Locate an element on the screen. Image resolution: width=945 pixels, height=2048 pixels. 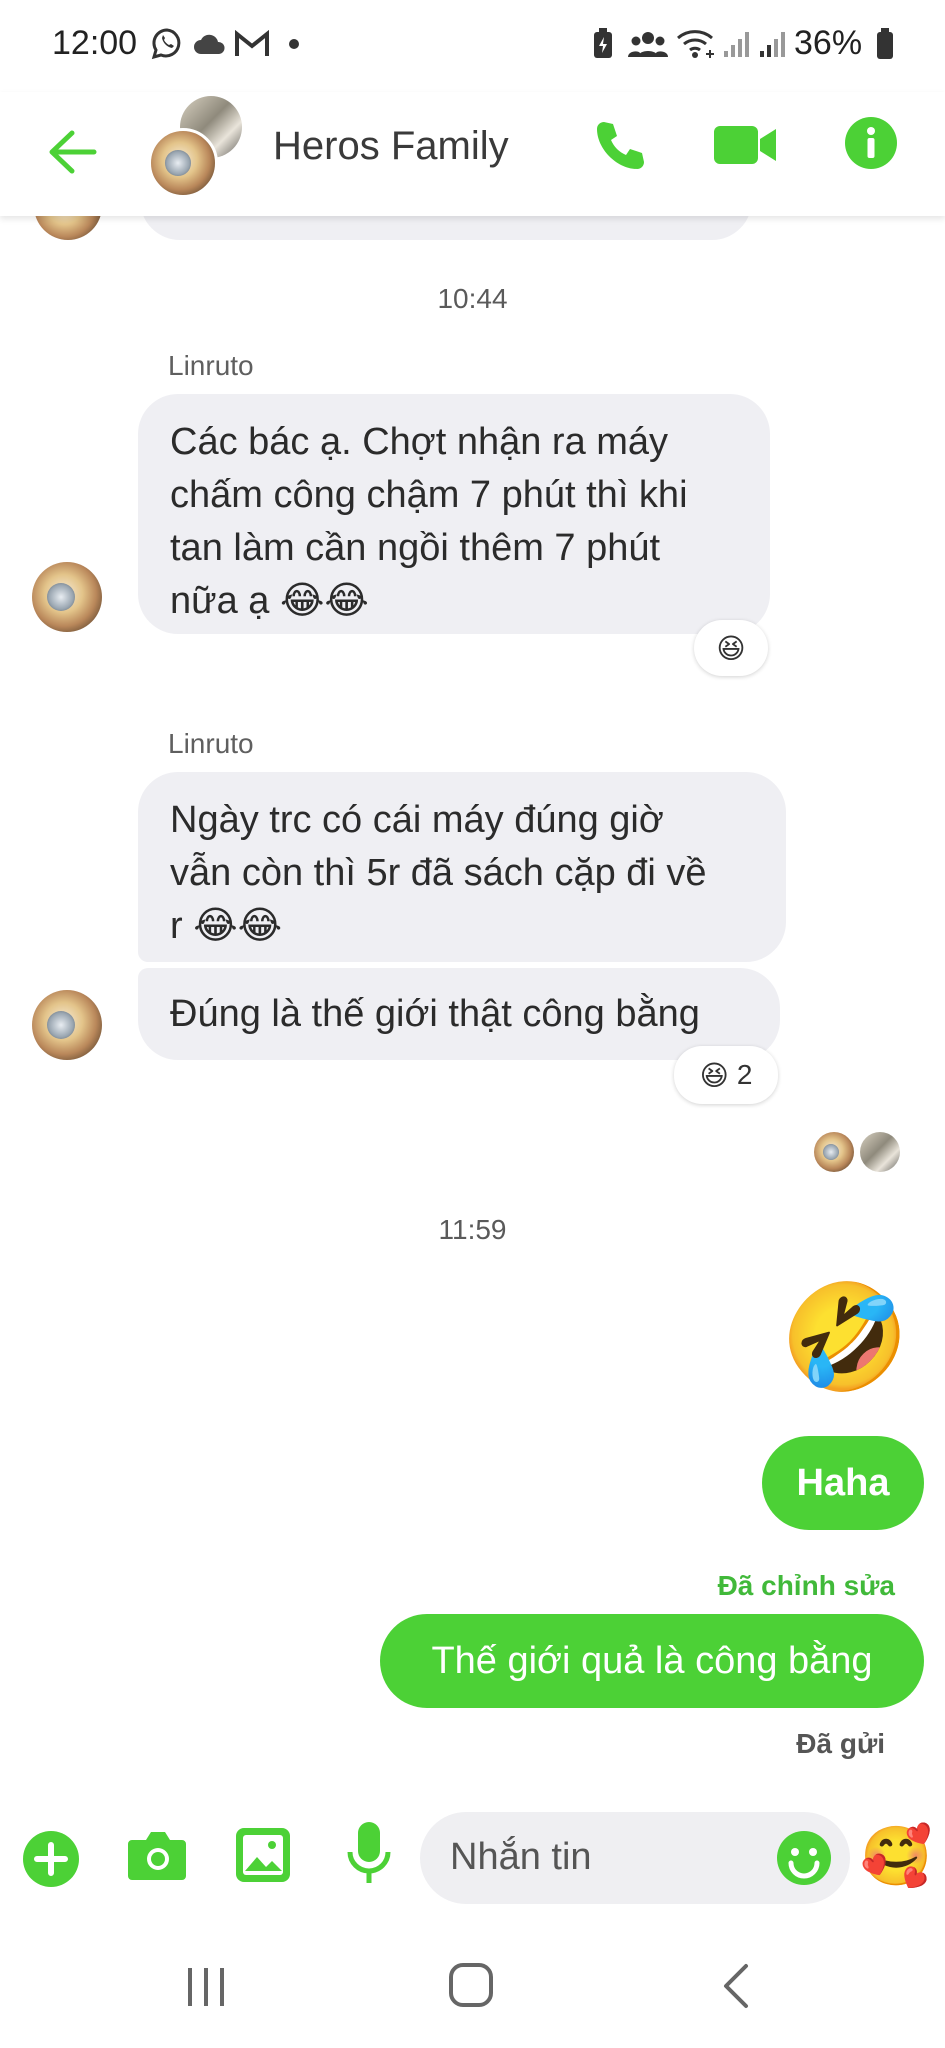
outgoing-bubble: Haha is located at coordinates (843, 1483).